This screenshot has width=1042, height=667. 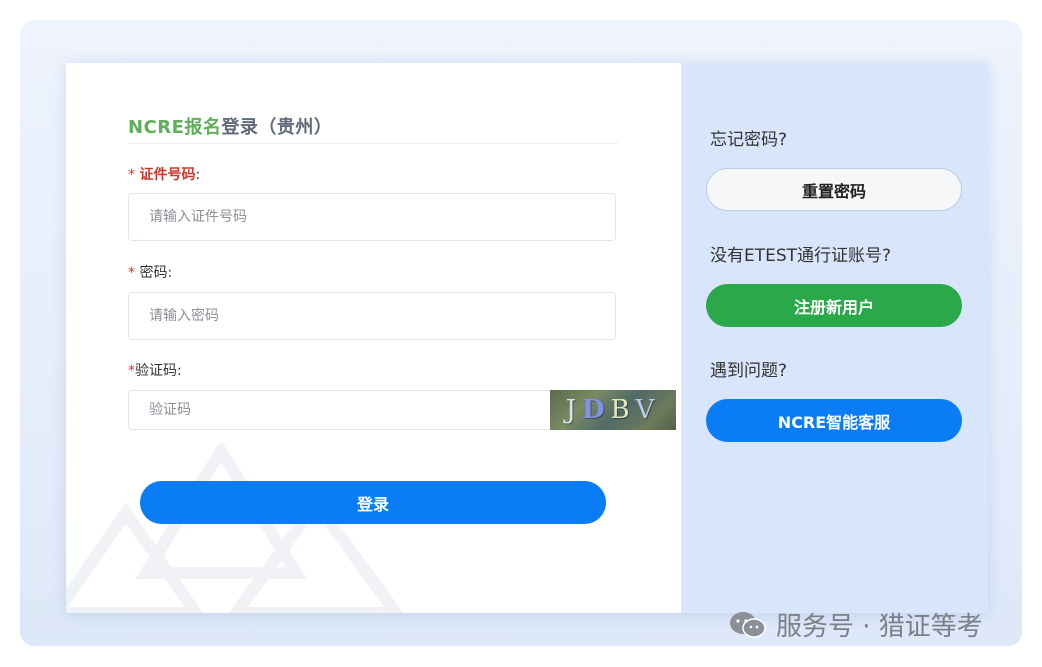 I want to click on login-button: 登录, so click(x=373, y=502).